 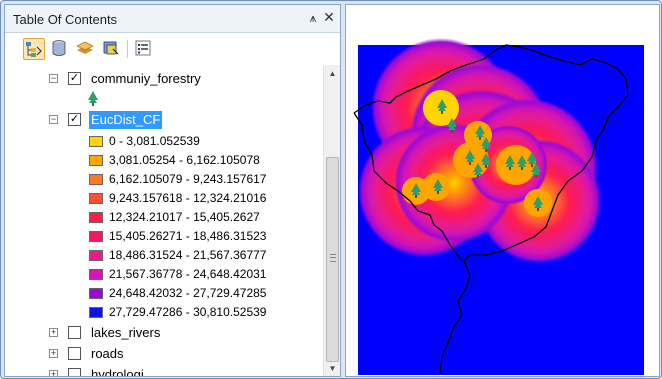 What do you see at coordinates (144, 49) in the screenshot?
I see `options-icon` at bounding box center [144, 49].